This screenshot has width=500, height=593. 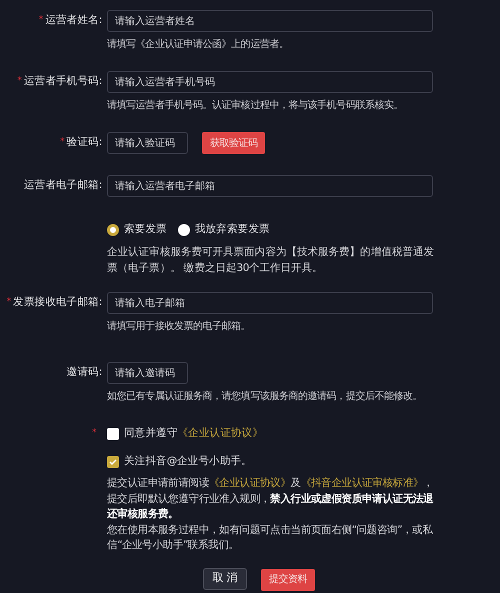 I want to click on radio-label: 我放弃索要发票, so click(x=232, y=230).